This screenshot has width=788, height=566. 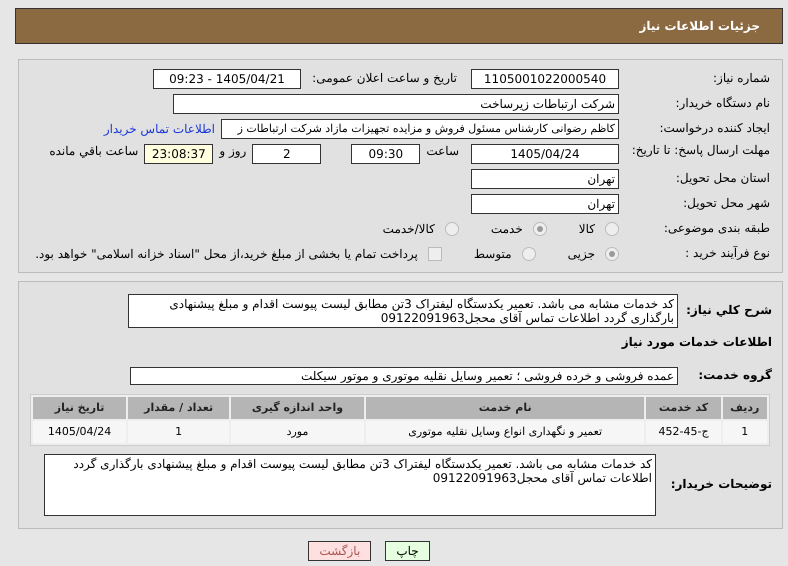 What do you see at coordinates (581, 254) in the screenshot?
I see `radio-label: جزیی` at bounding box center [581, 254].